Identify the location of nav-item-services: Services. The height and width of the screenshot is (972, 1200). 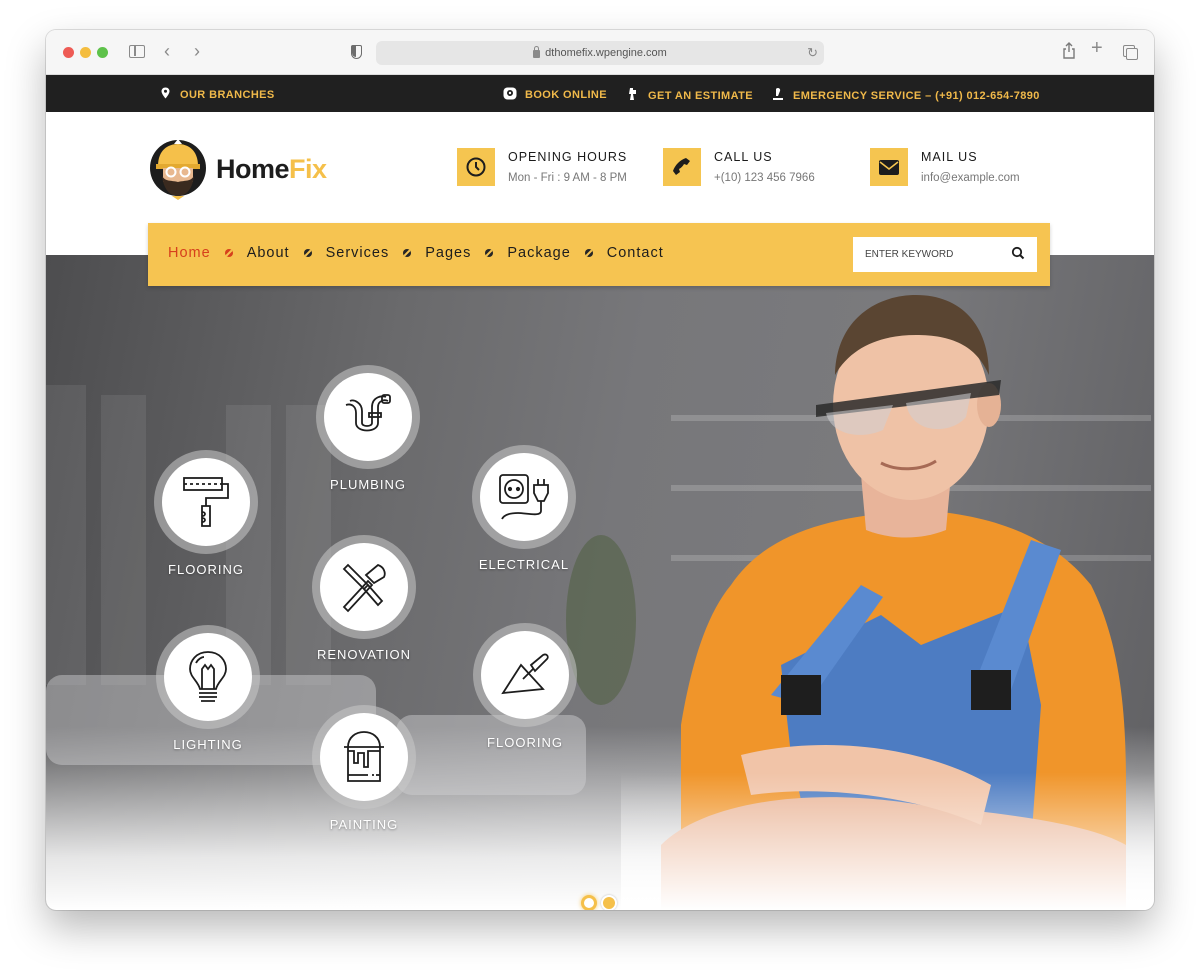
(358, 253).